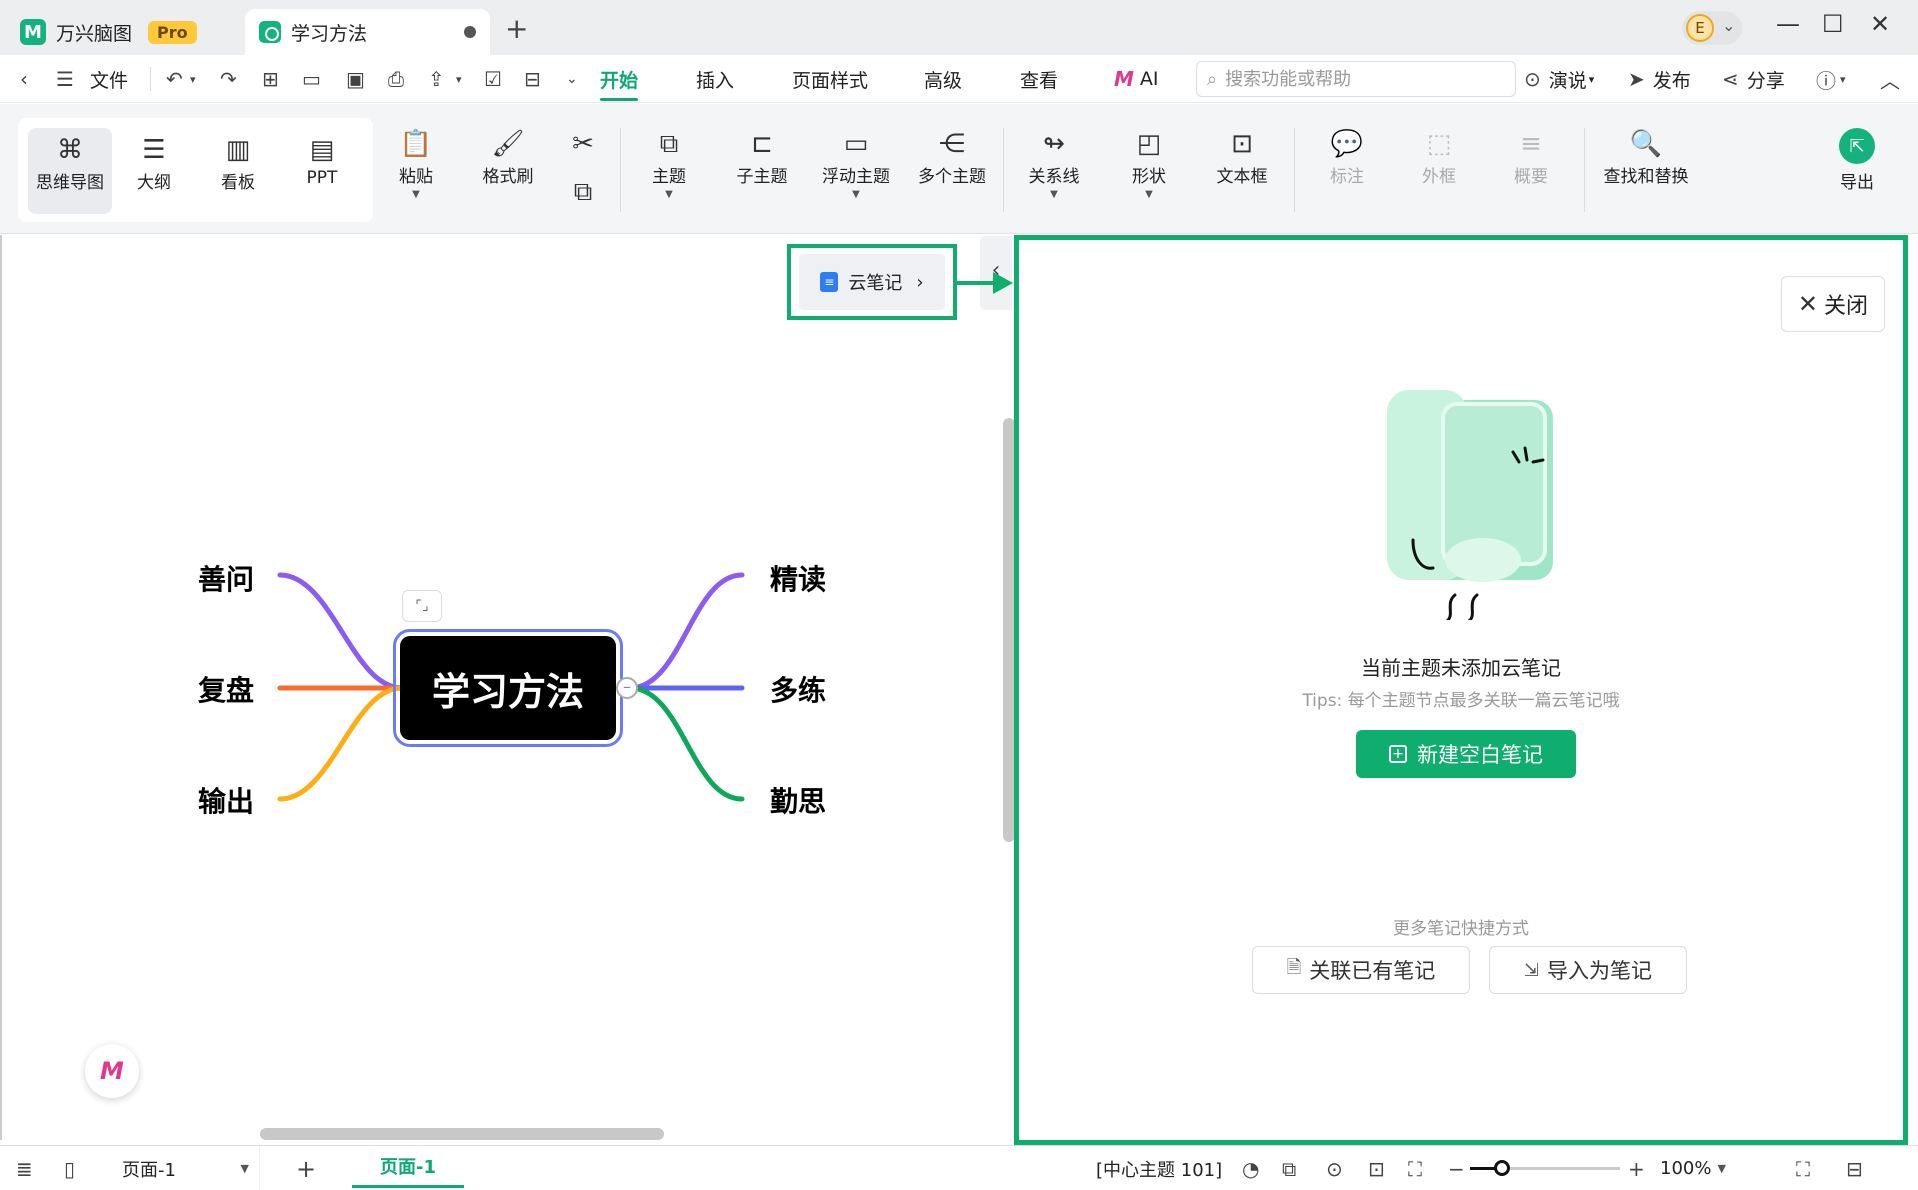 This screenshot has height=1190, width=1918. Describe the element at coordinates (619, 79) in the screenshot. I see `tab-start: 开始` at that location.